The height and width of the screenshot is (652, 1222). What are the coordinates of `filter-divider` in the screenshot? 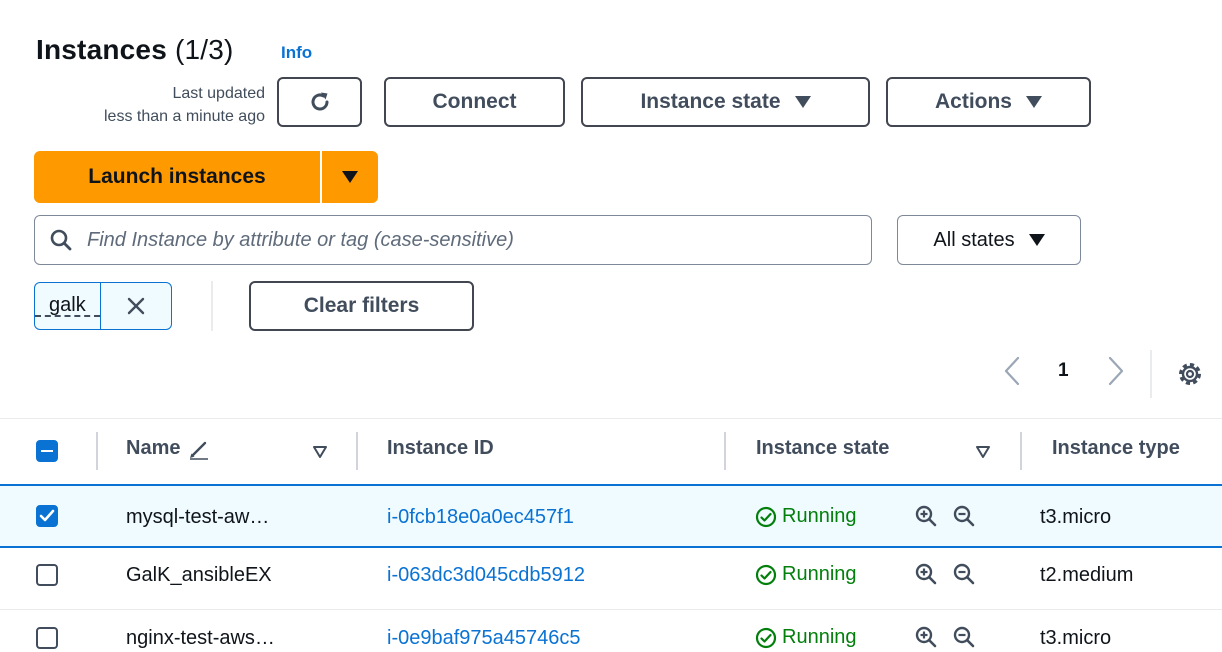 It's located at (212, 306).